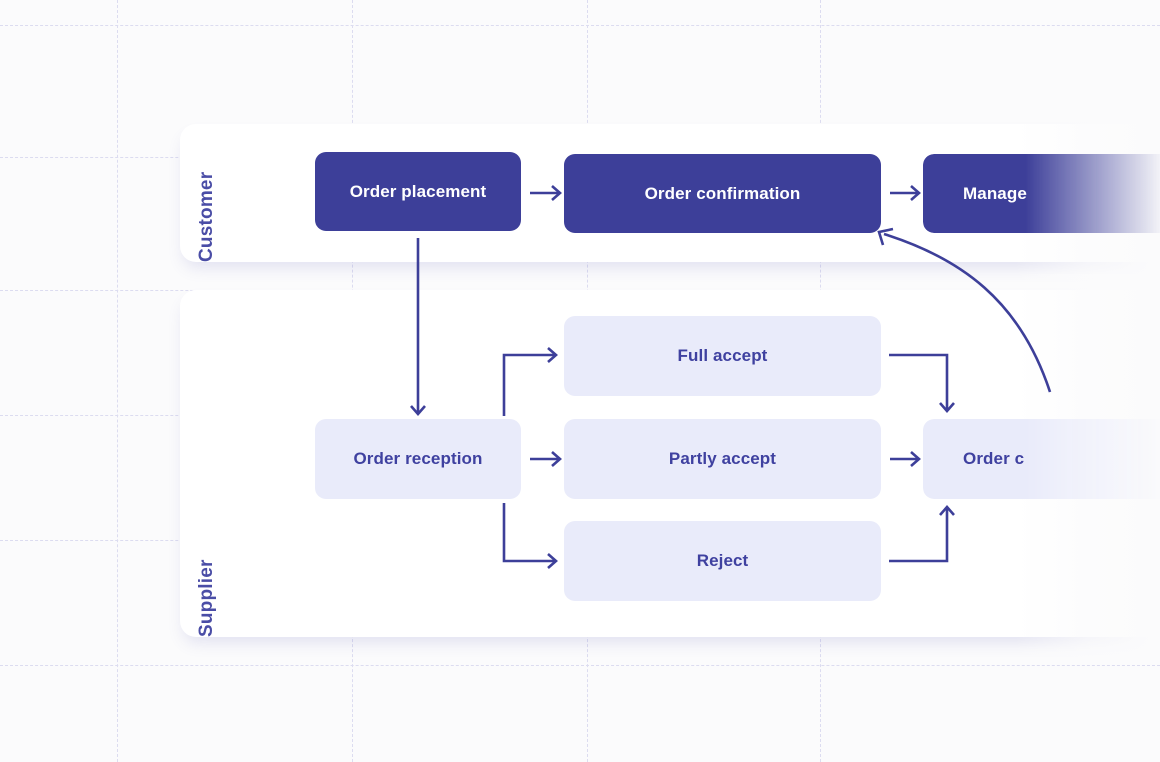 The height and width of the screenshot is (762, 1160). I want to click on node-reject: Reject, so click(722, 561).